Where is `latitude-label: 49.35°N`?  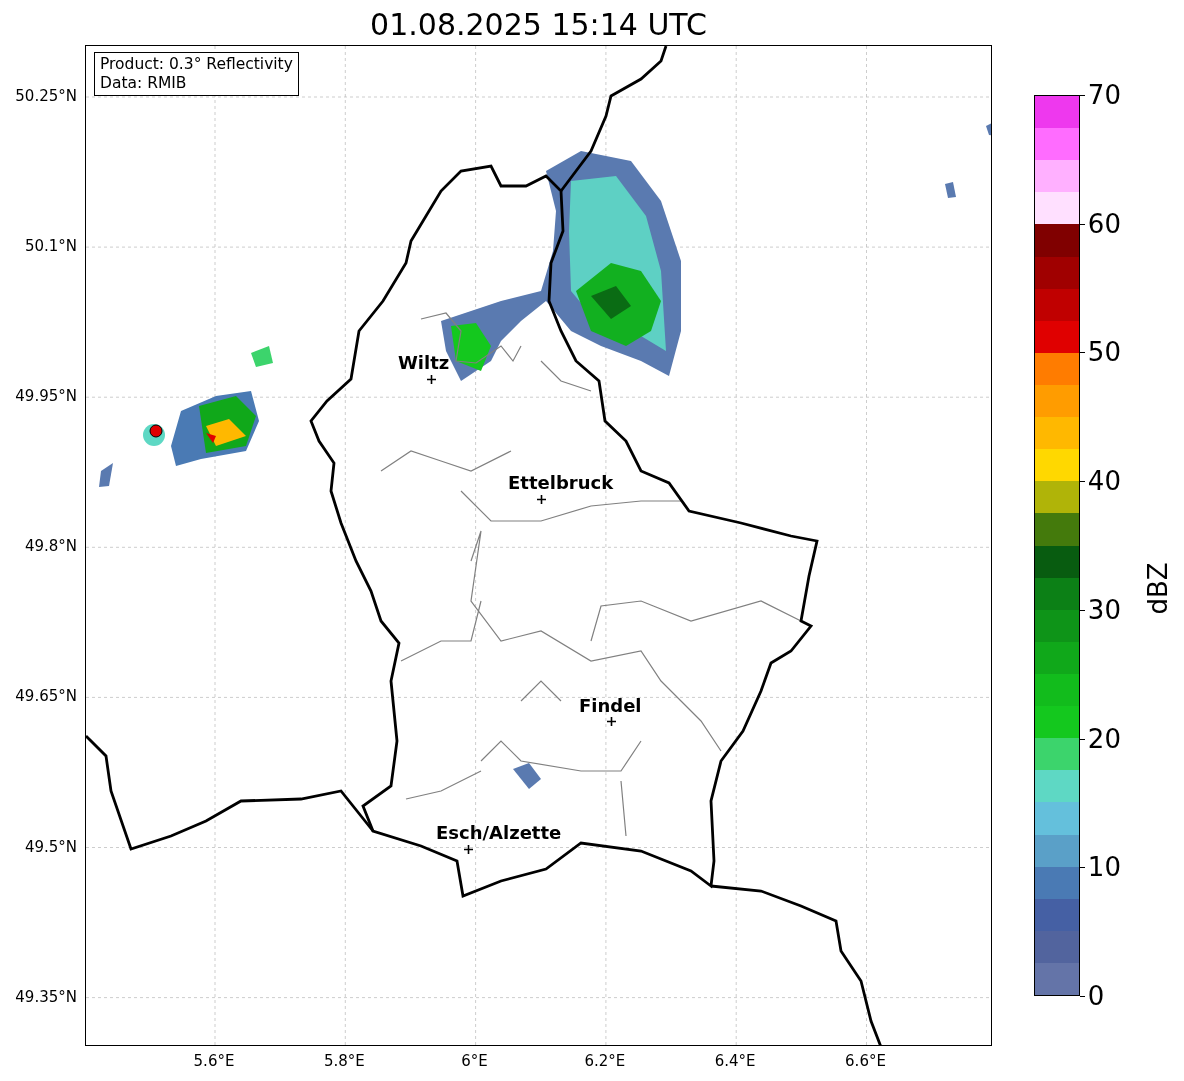 latitude-label: 49.35°N is located at coordinates (46, 997).